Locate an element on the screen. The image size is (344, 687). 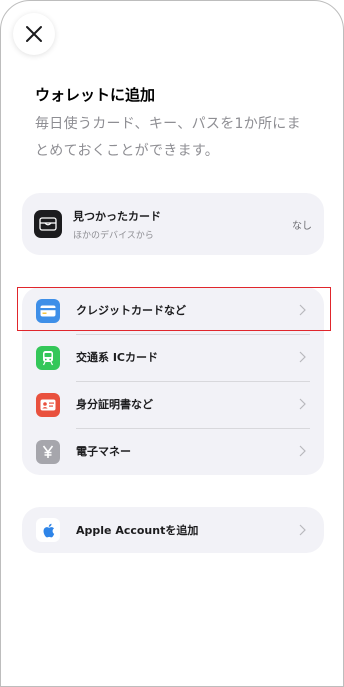
close-button is located at coordinates (34, 34).